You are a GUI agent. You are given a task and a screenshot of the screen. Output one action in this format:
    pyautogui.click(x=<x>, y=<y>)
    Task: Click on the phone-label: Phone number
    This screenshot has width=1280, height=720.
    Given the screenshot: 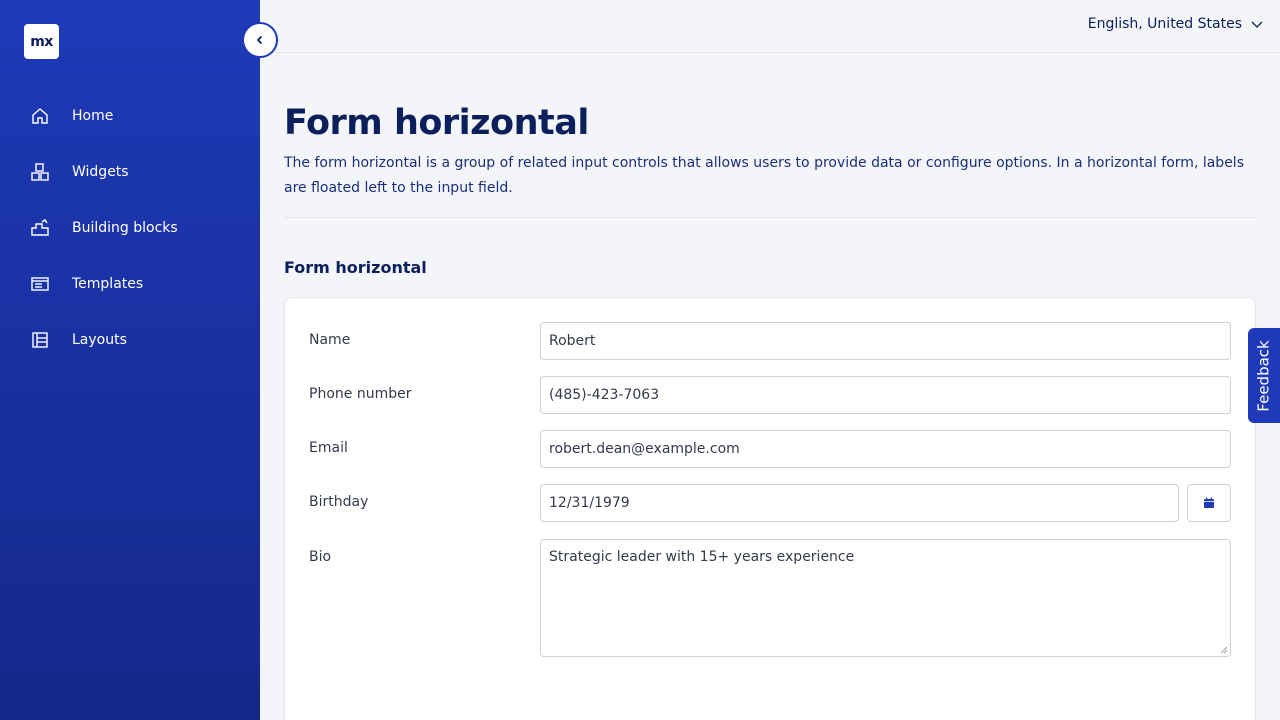 What is the action you would take?
    pyautogui.click(x=360, y=394)
    